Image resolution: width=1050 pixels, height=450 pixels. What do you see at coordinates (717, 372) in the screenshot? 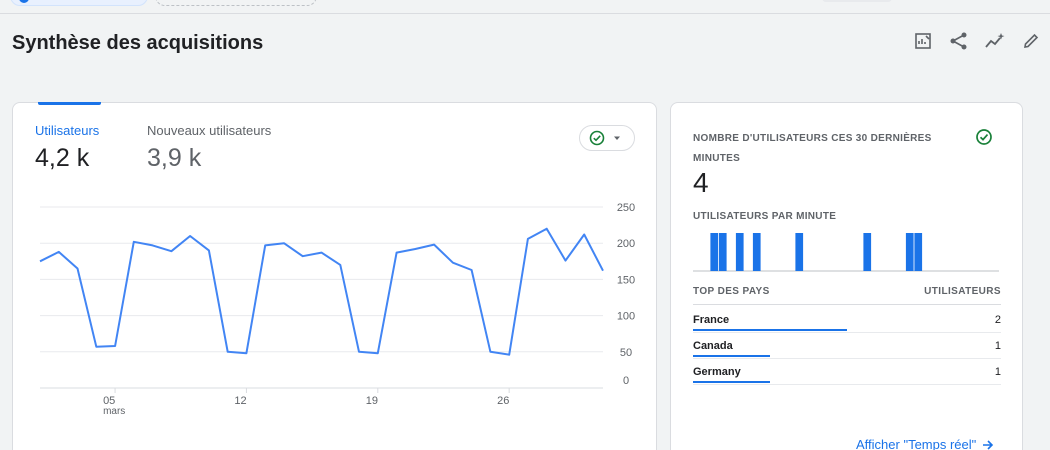
I see `country-name: Germany` at bounding box center [717, 372].